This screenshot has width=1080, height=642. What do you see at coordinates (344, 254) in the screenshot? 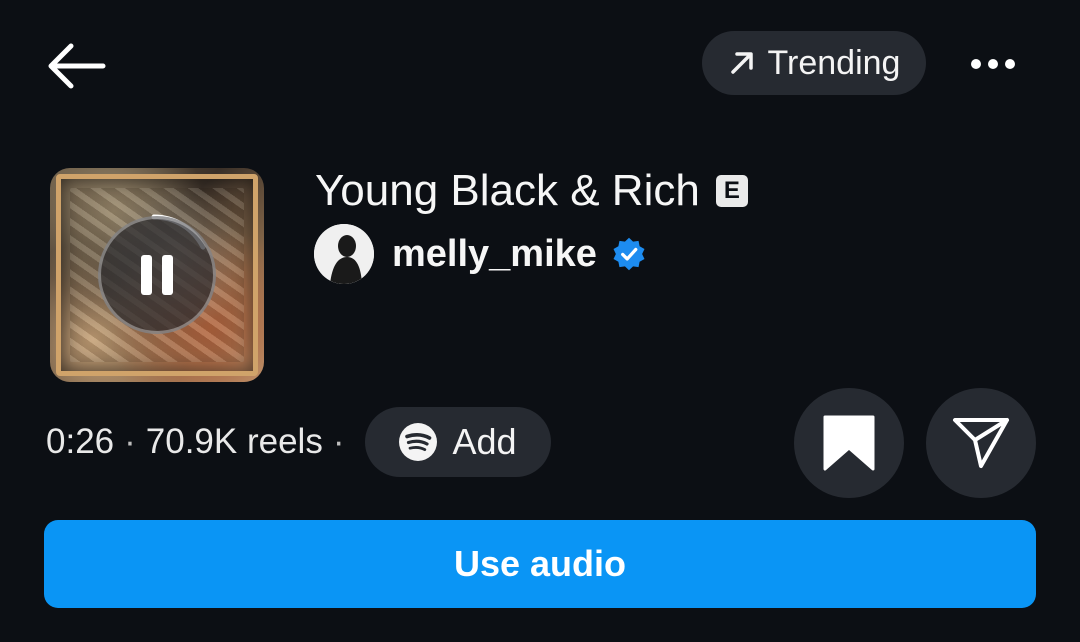
I see `artist-avatar` at bounding box center [344, 254].